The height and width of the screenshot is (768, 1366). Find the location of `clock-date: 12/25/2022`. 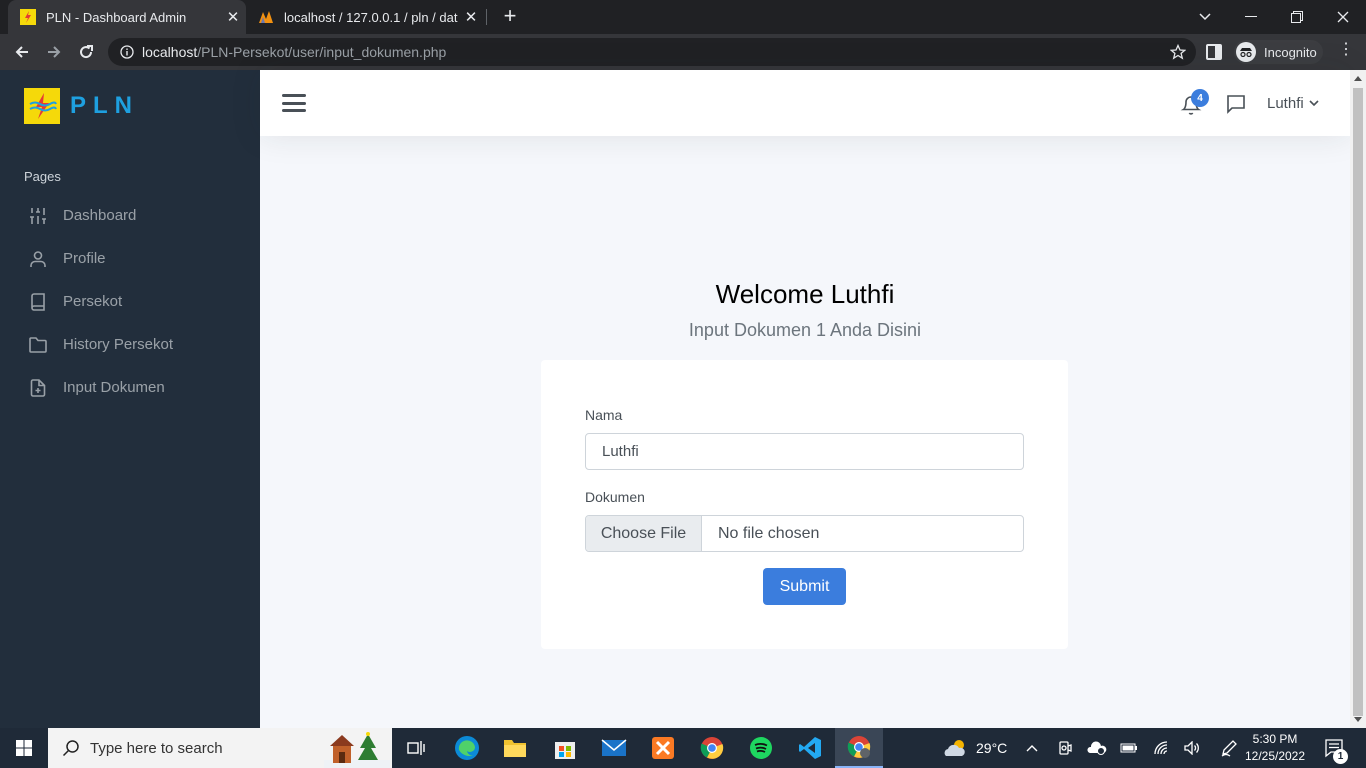

clock-date: 12/25/2022 is located at coordinates (1275, 756).